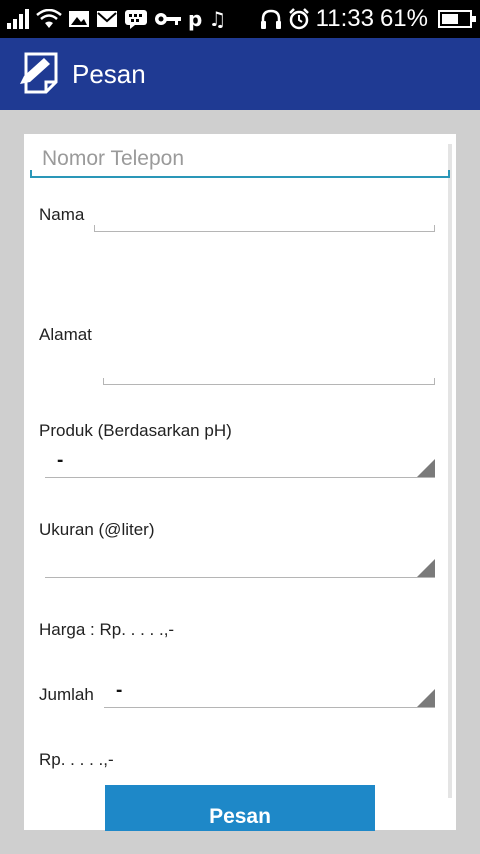  What do you see at coordinates (49, 18) in the screenshot?
I see `wifi-icon` at bounding box center [49, 18].